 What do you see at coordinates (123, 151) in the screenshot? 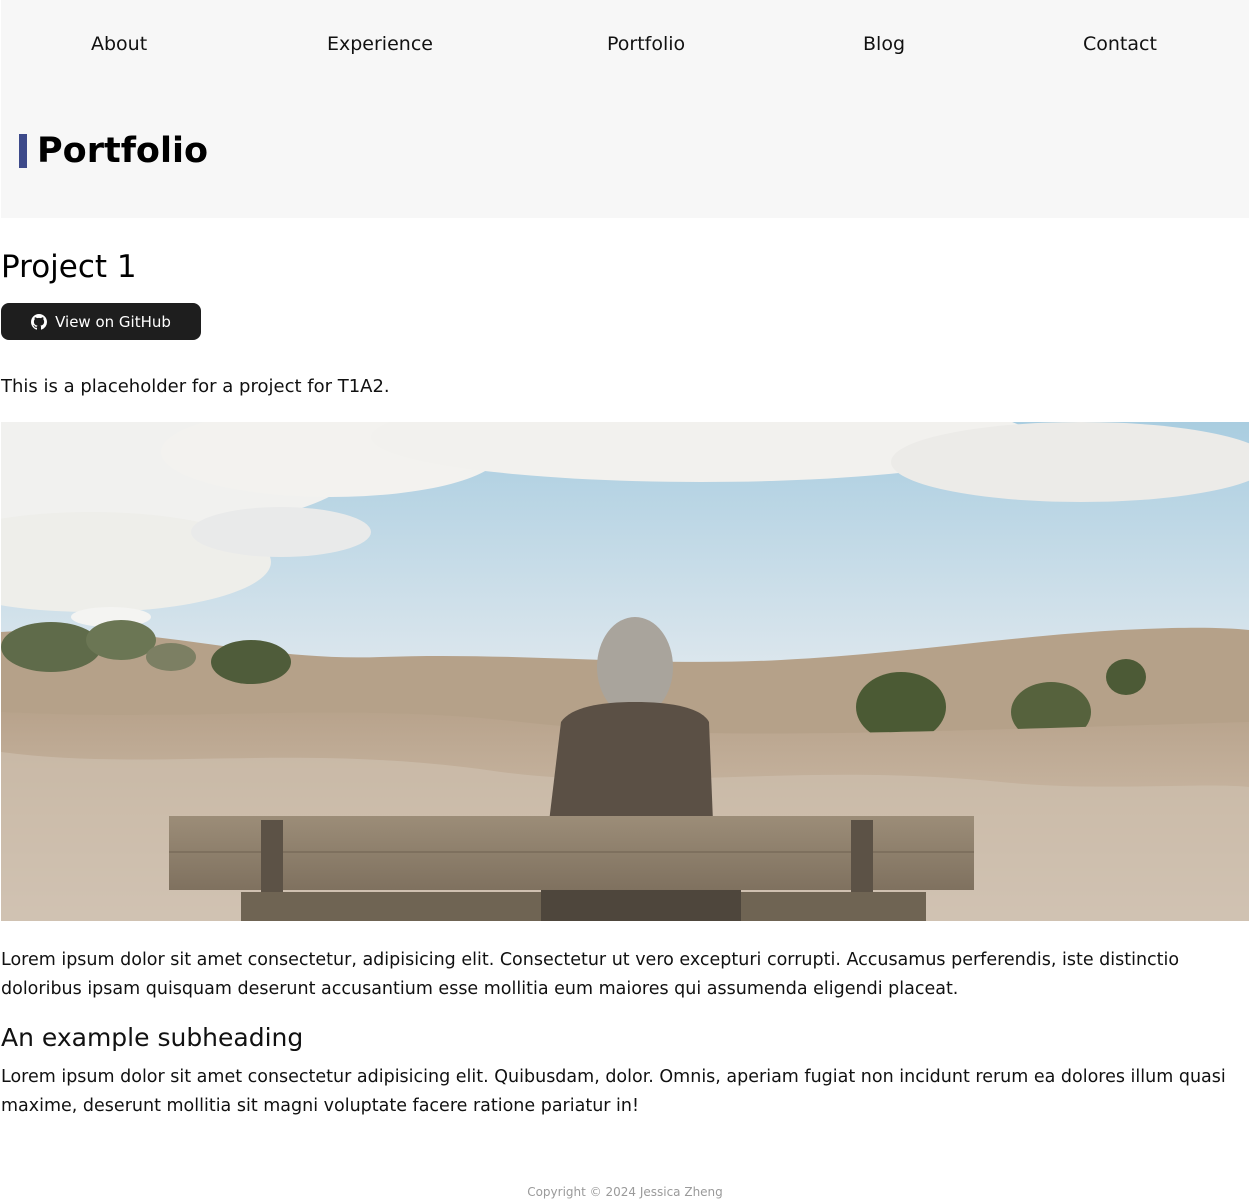
I see `page-title: Portfolio` at bounding box center [123, 151].